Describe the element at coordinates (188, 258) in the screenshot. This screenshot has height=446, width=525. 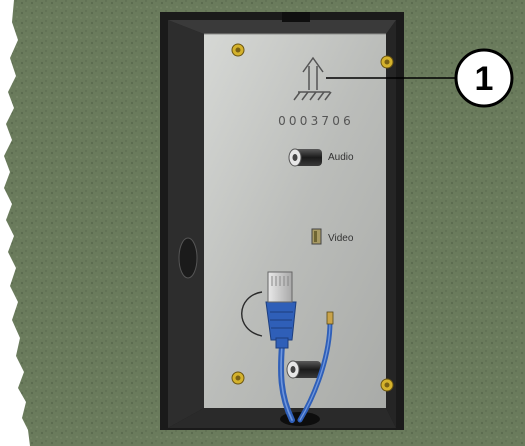
I see `knockout-hole` at that location.